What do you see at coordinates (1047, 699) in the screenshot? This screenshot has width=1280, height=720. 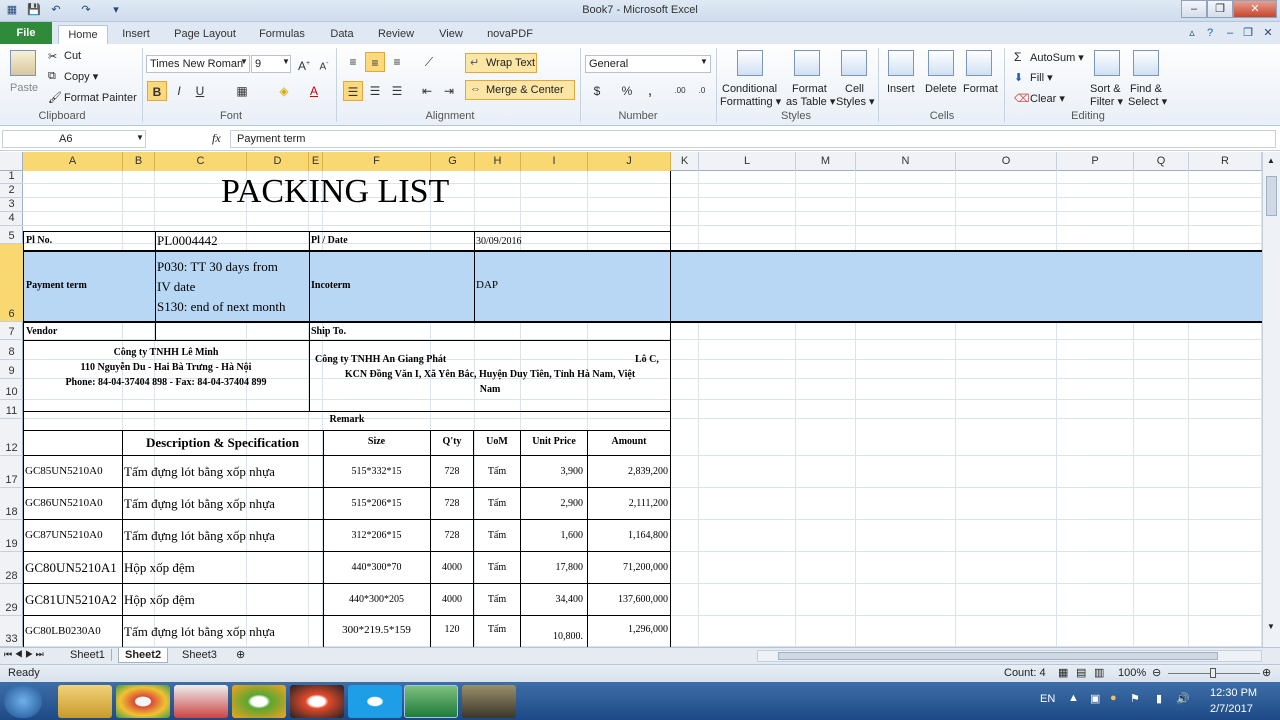 I see `language-indicator: EN` at bounding box center [1047, 699].